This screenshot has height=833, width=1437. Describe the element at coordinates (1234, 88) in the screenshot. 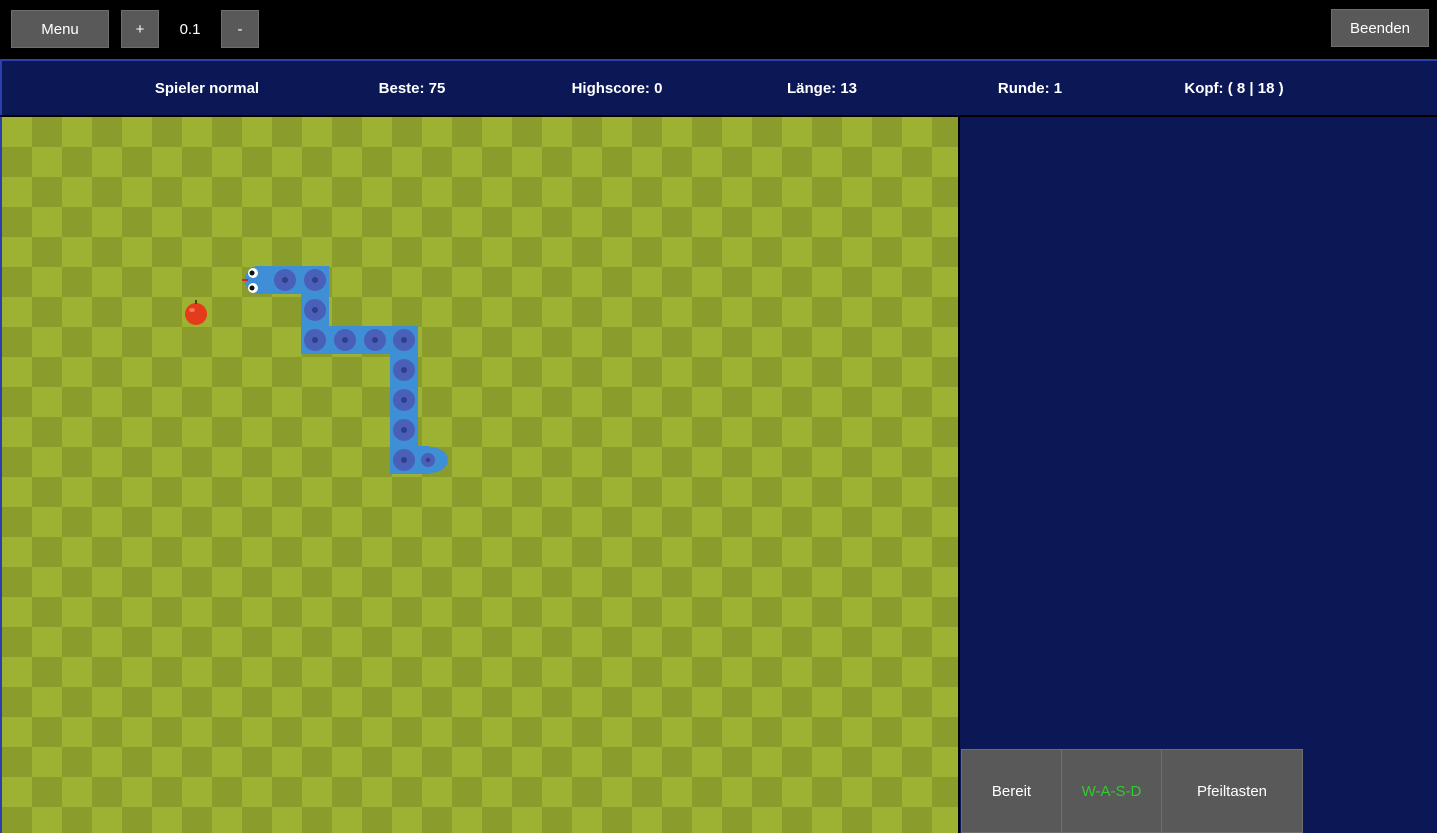

I see `head-position: Kopf: ( 8 | 18 )` at that location.